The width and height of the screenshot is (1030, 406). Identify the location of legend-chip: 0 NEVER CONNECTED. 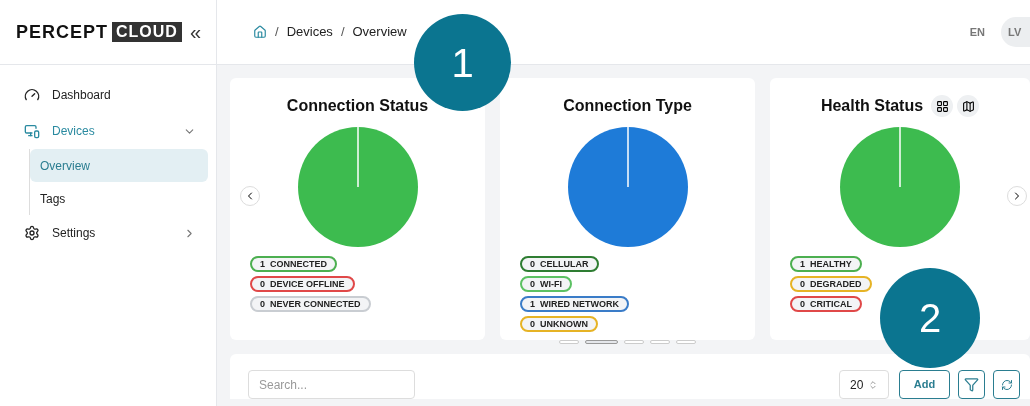
(310, 304).